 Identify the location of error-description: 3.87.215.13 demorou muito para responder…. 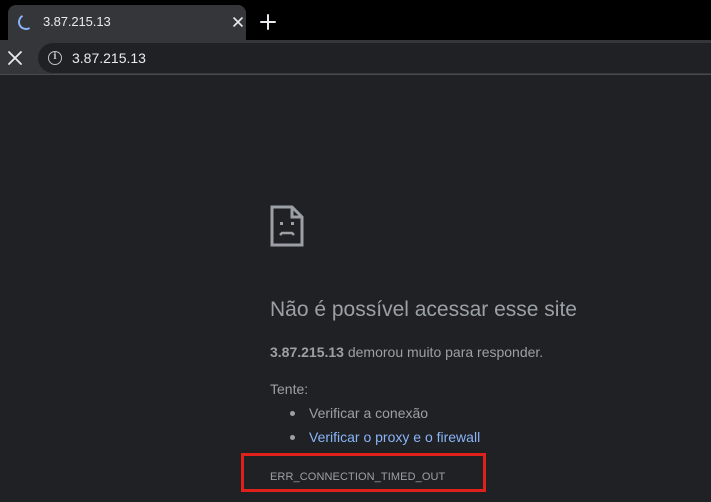
(406, 352).